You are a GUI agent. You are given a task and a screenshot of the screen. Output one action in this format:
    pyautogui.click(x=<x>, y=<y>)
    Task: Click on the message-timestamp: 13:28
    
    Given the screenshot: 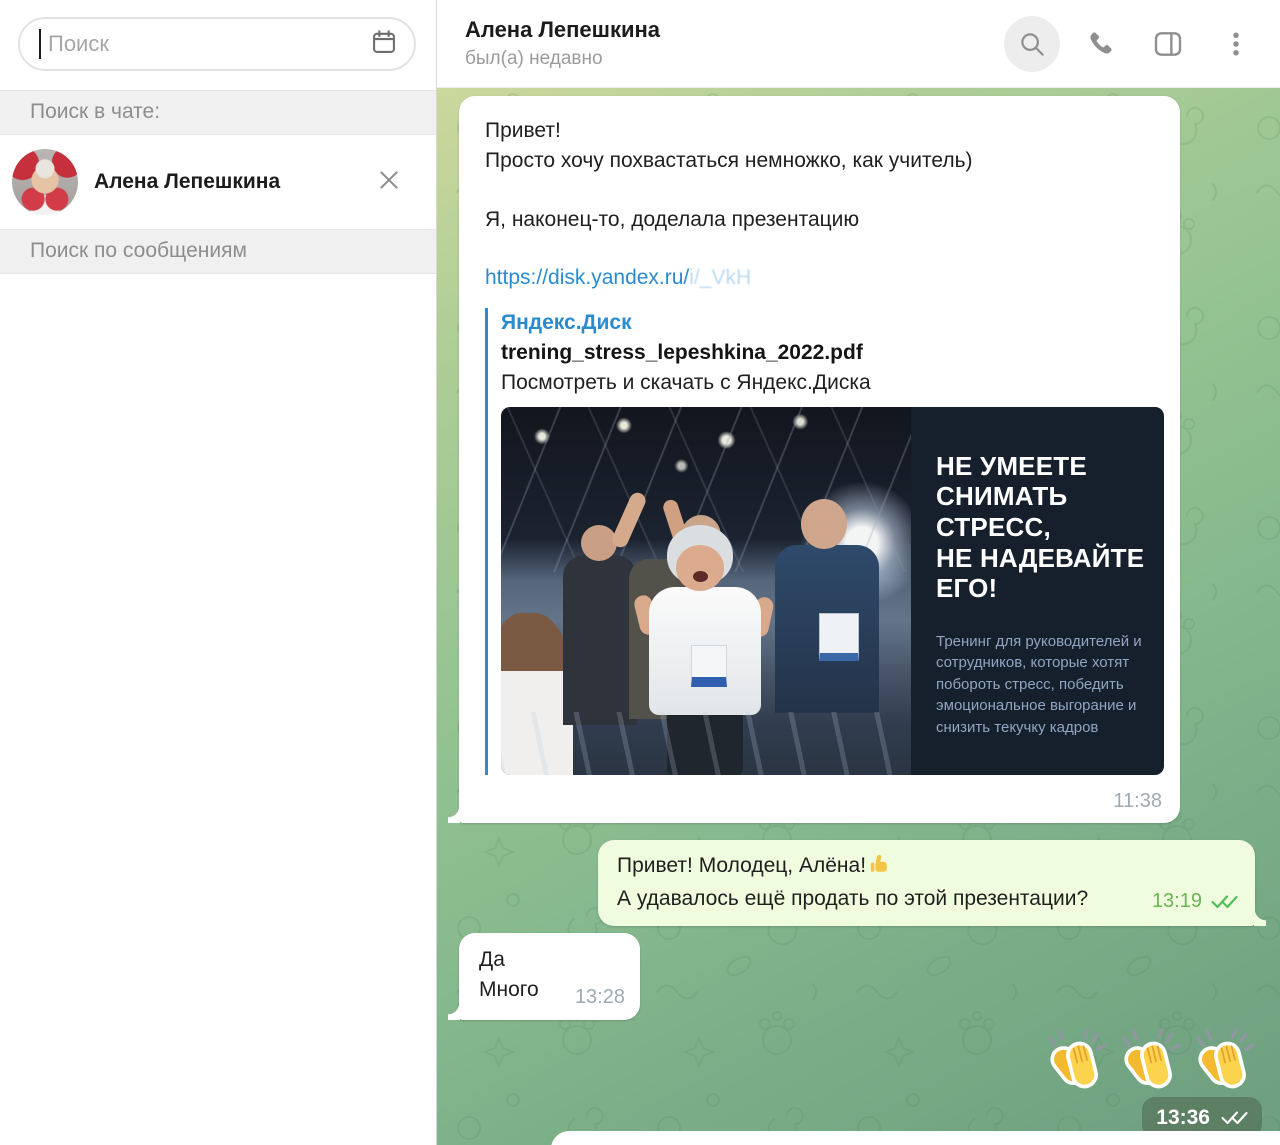 What is the action you would take?
    pyautogui.click(x=599, y=996)
    